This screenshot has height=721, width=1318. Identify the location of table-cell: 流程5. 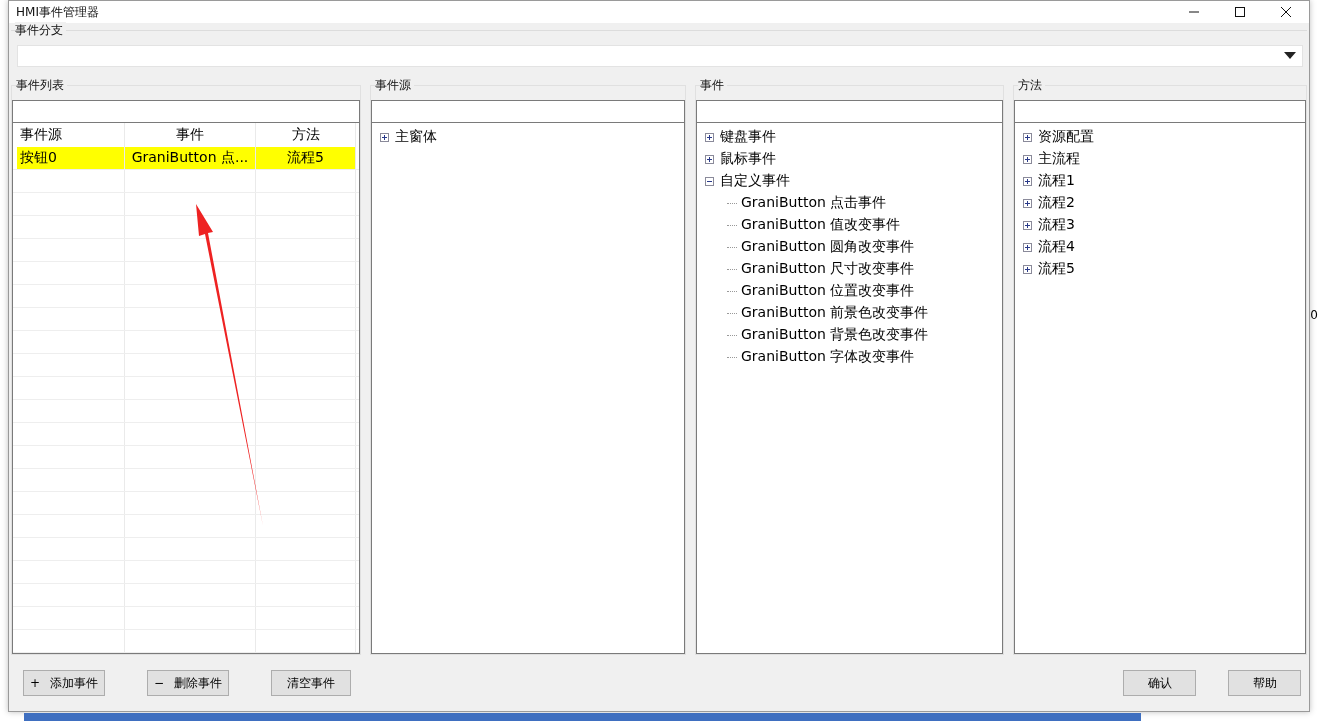
(306, 158).